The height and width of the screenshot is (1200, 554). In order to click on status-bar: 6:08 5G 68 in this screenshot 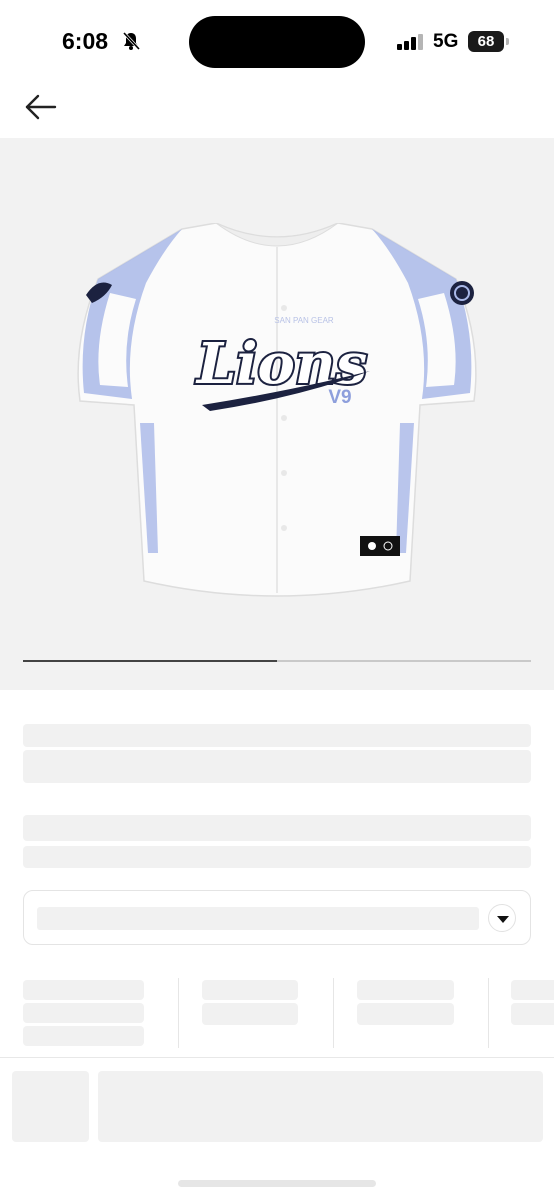, I will do `click(277, 40)`.